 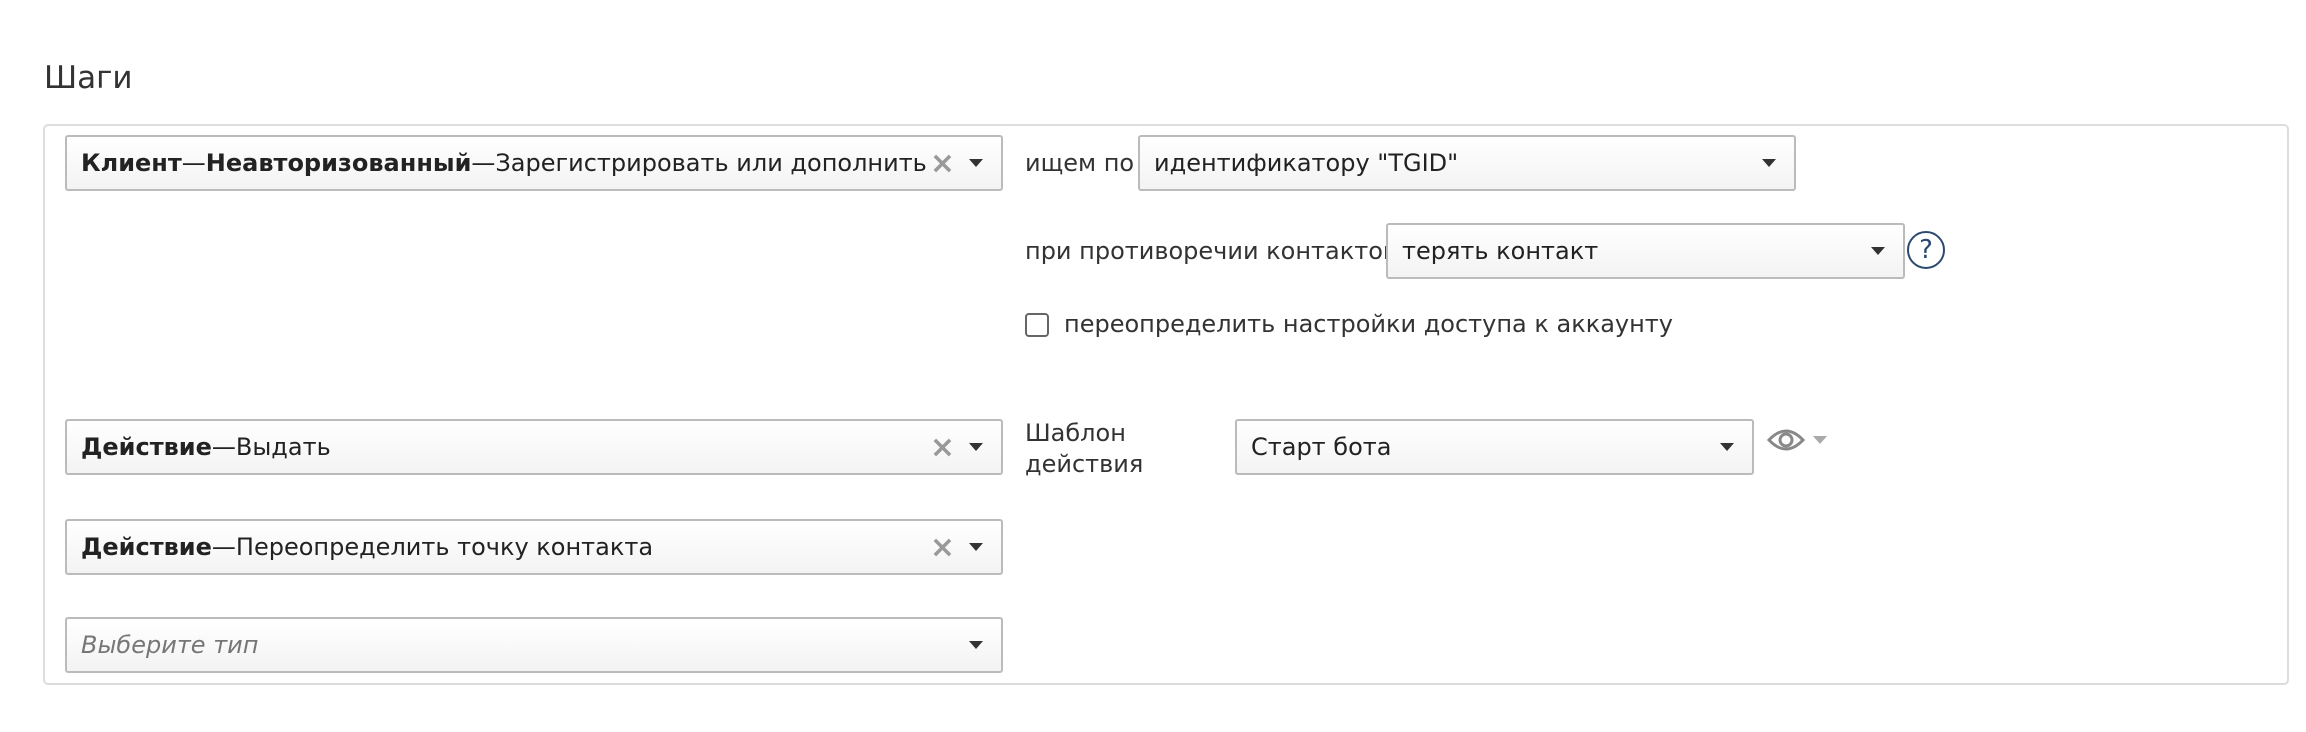 I want to click on override-access-checkbox, so click(x=1037, y=325).